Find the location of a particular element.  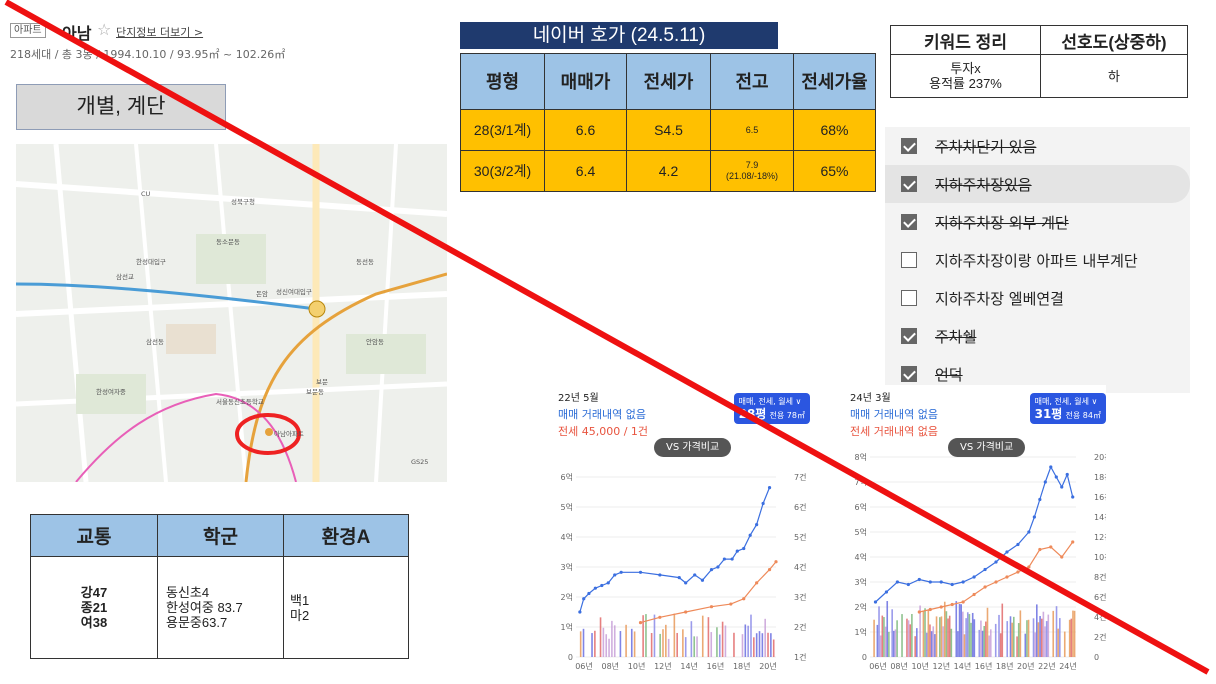

size-selector: 매매, 전세, 월세 ∨ 31평 전용 84㎡ is located at coordinates (1067, 408).